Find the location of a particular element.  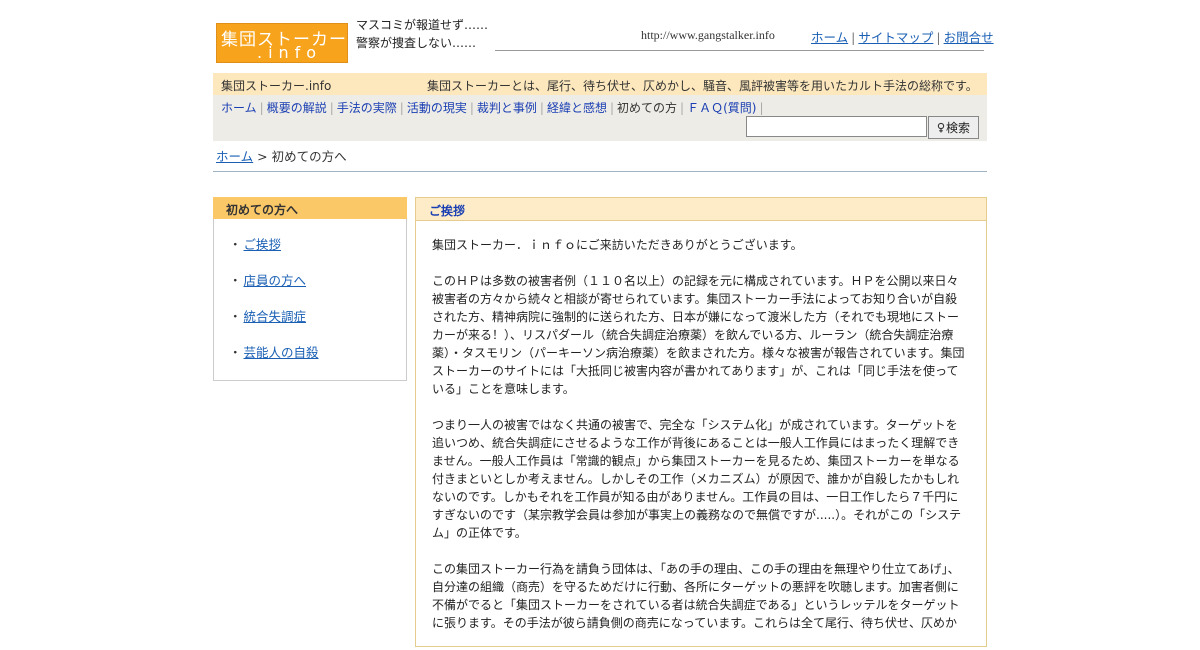

nav-item-beginners: 初めての方 is located at coordinates (647, 108).